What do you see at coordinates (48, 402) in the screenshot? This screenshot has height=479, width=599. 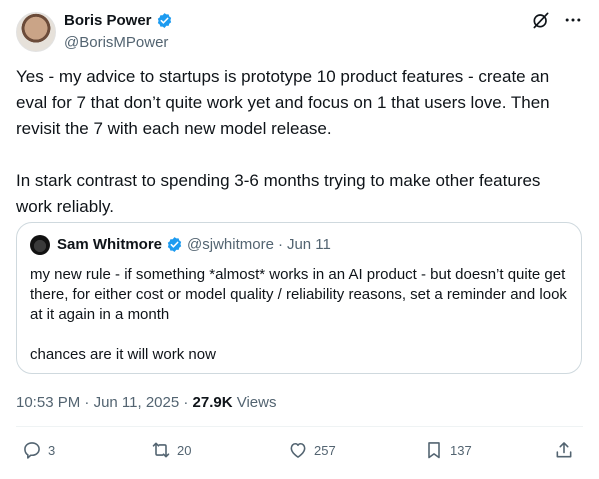 I see `tweet-time: 10:53 PM` at bounding box center [48, 402].